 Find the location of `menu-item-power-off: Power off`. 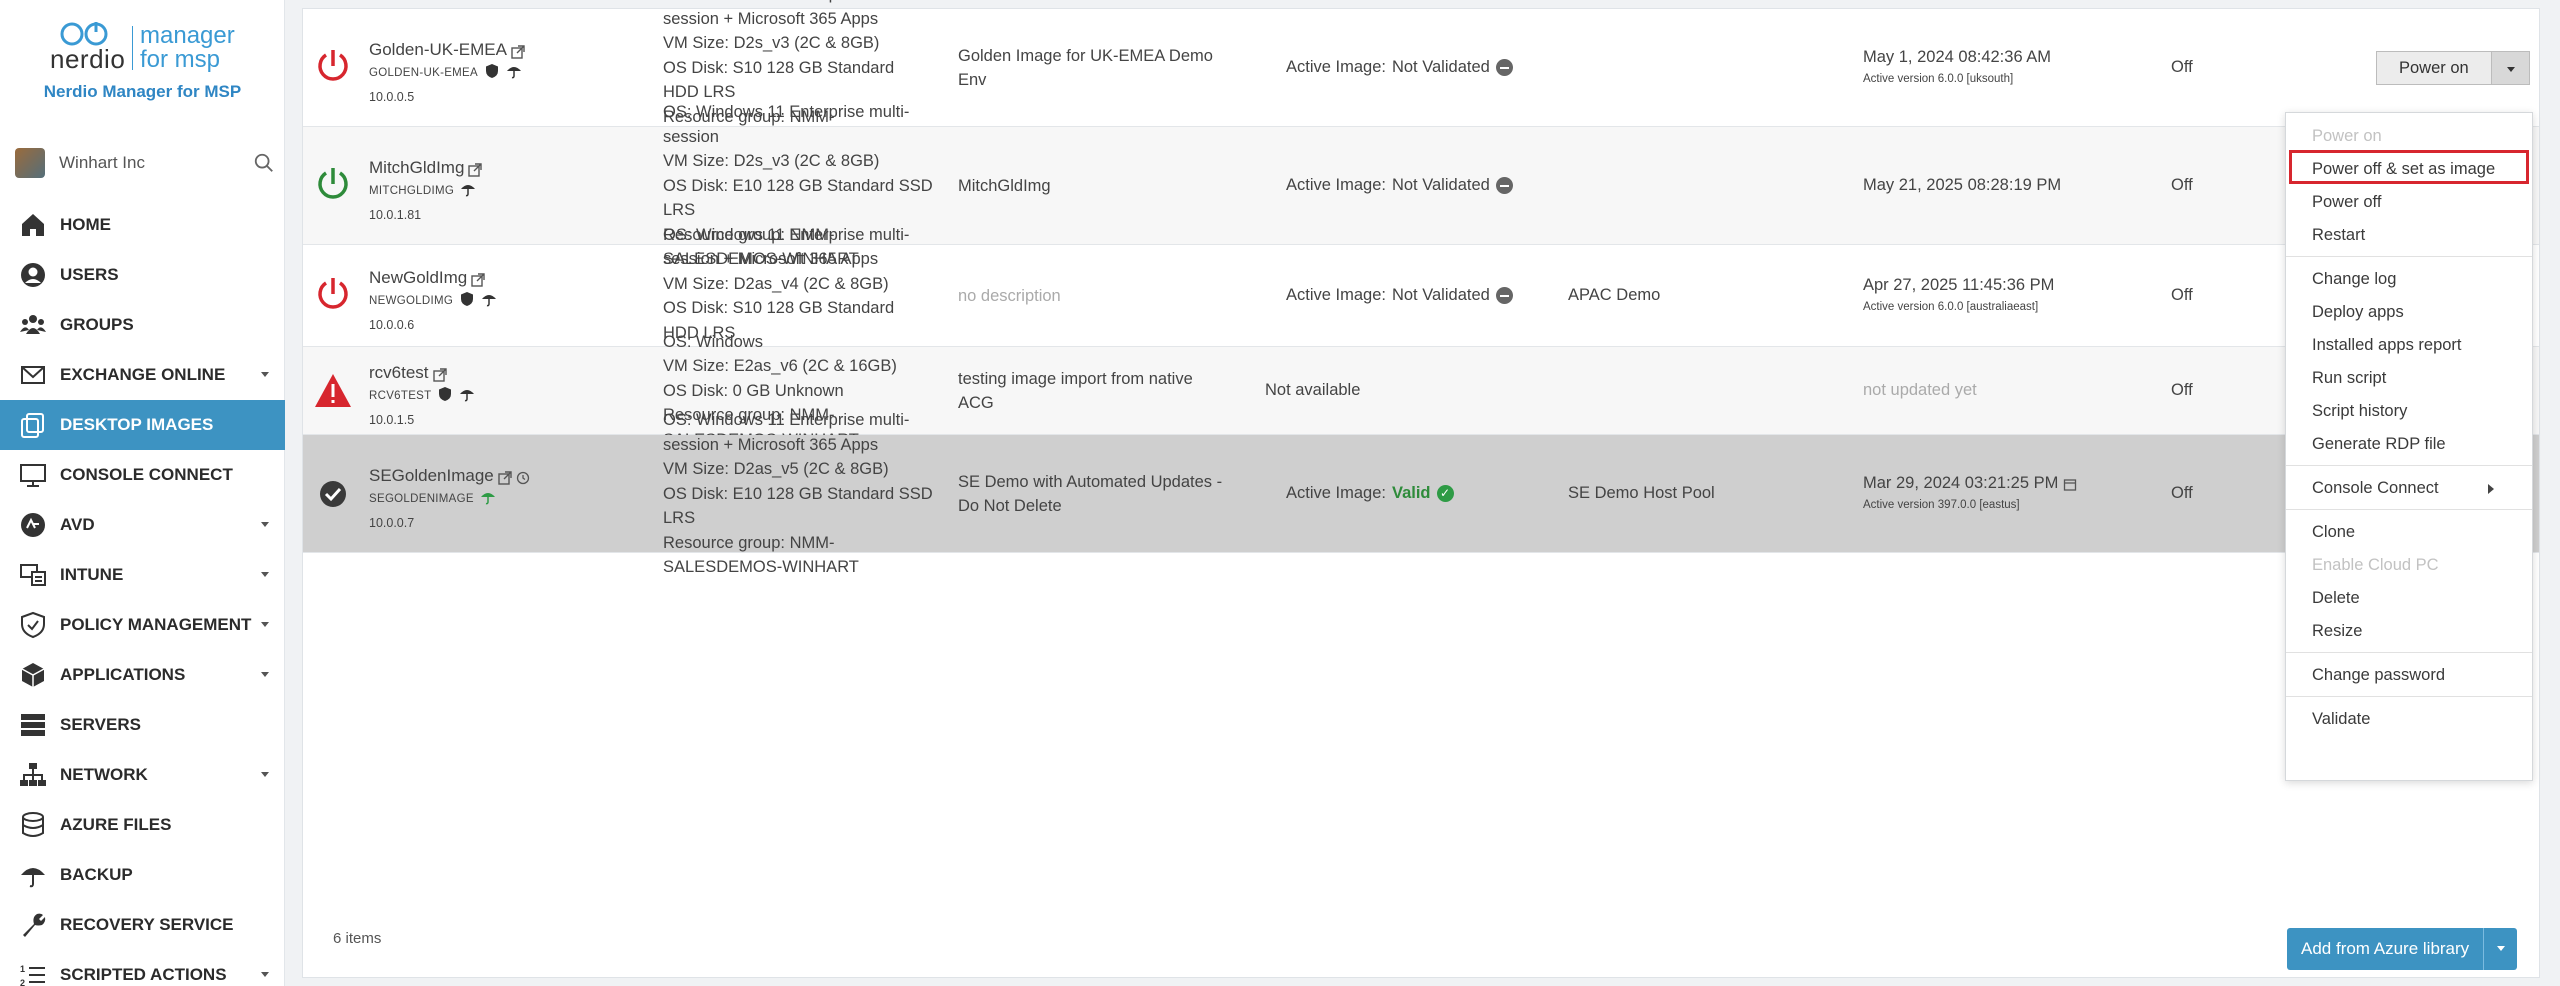

menu-item-power-off: Power off is located at coordinates (2346, 202).